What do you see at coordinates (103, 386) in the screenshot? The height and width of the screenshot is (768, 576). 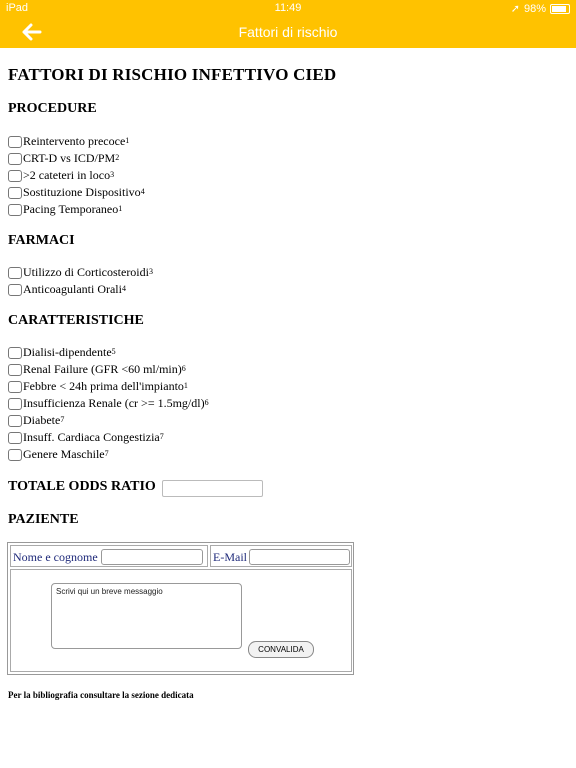 I see `checkbox-label: Febbre < 24h prima dell'impianto` at bounding box center [103, 386].